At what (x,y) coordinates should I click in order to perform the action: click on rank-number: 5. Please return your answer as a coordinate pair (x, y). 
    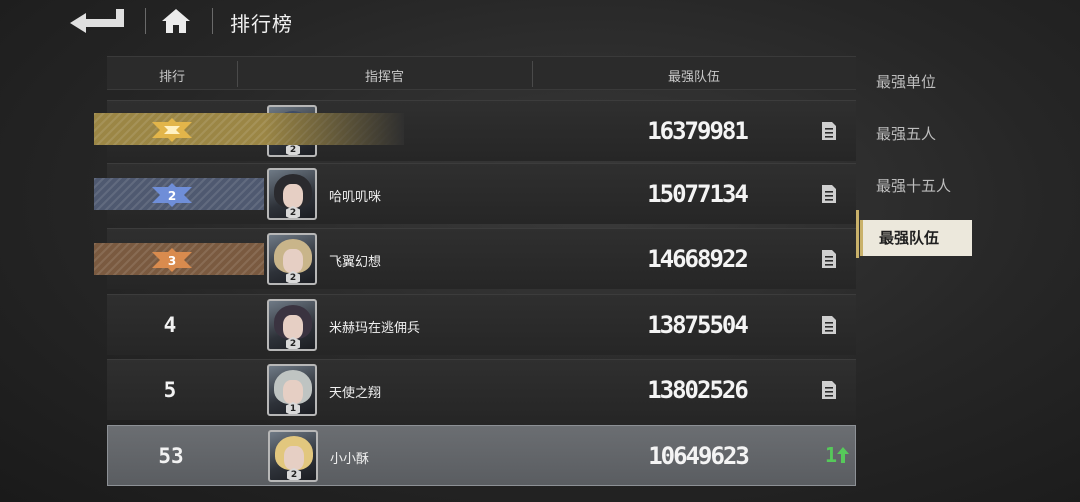
    Looking at the image, I should click on (170, 390).